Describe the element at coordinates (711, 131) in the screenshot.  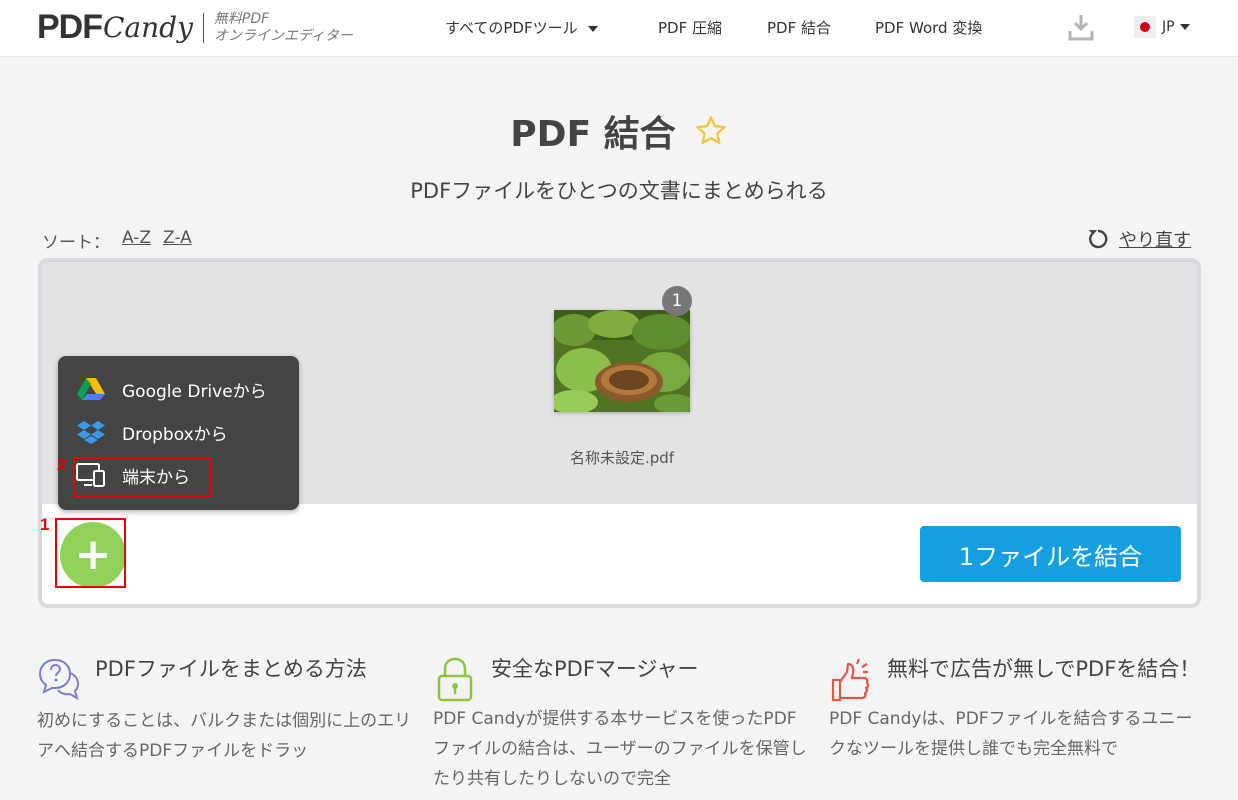
I see `star-icon` at that location.